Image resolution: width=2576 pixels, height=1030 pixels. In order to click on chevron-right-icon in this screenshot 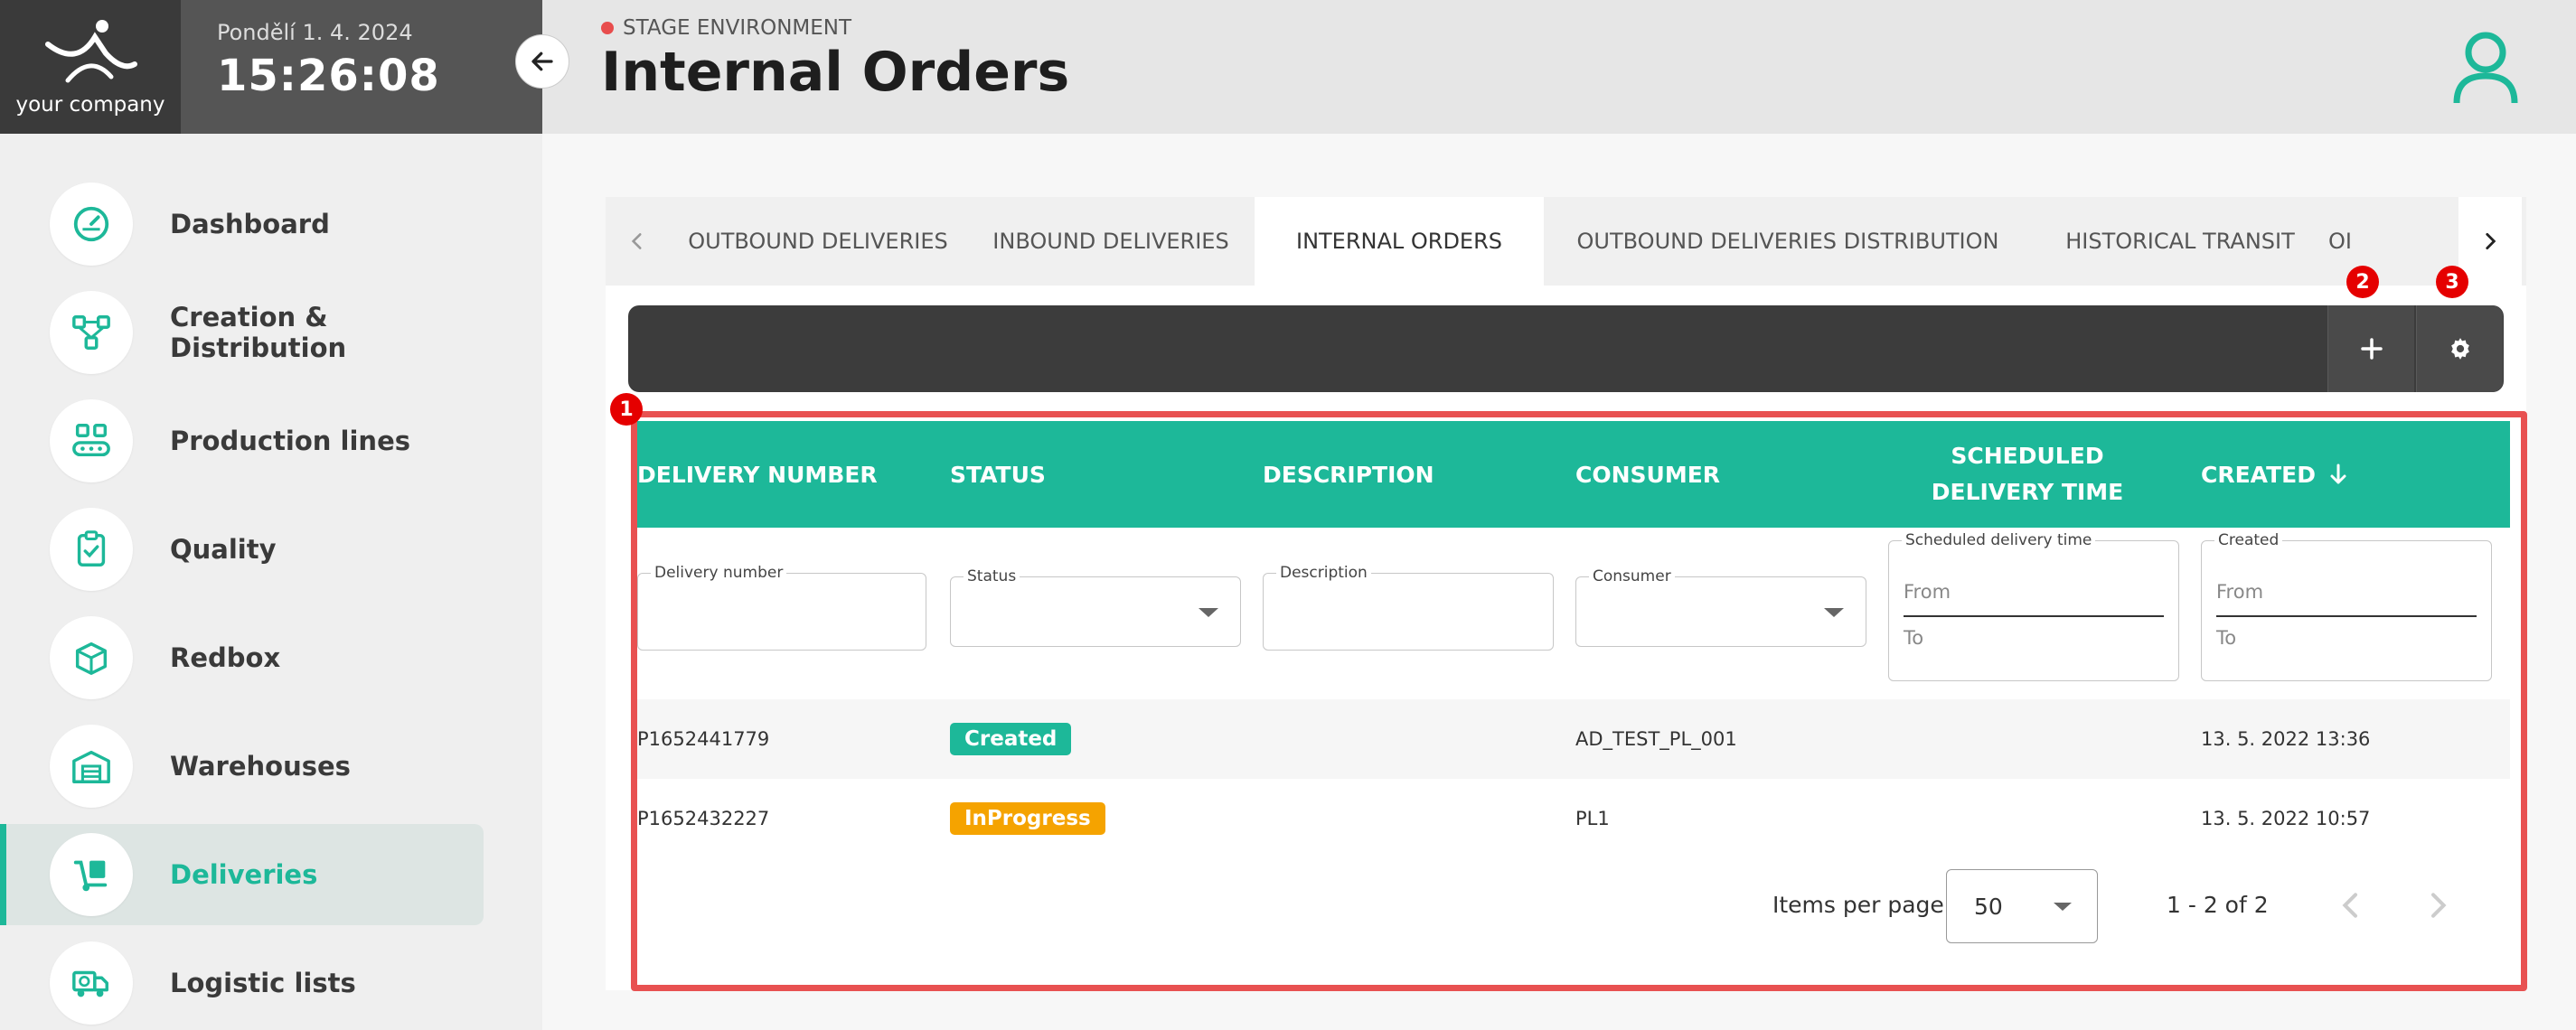, I will do `click(2491, 241)`.